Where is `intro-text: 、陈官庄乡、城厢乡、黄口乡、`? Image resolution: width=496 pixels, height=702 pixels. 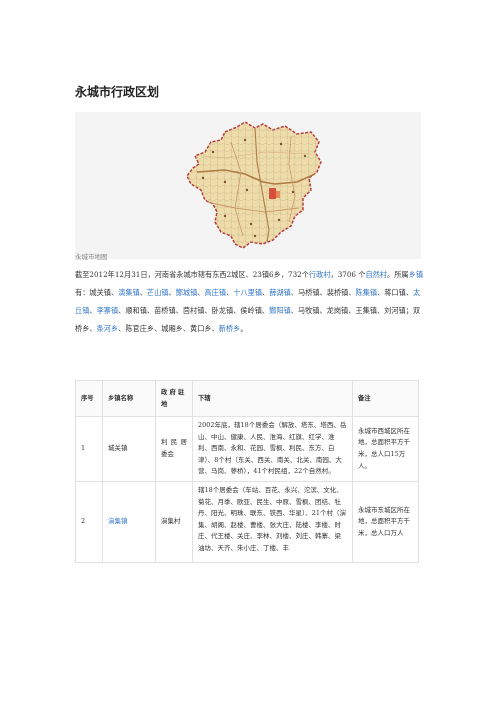 intro-text: 、陈官庄乡、城厢乡、黄口乡、 is located at coordinates (168, 328).